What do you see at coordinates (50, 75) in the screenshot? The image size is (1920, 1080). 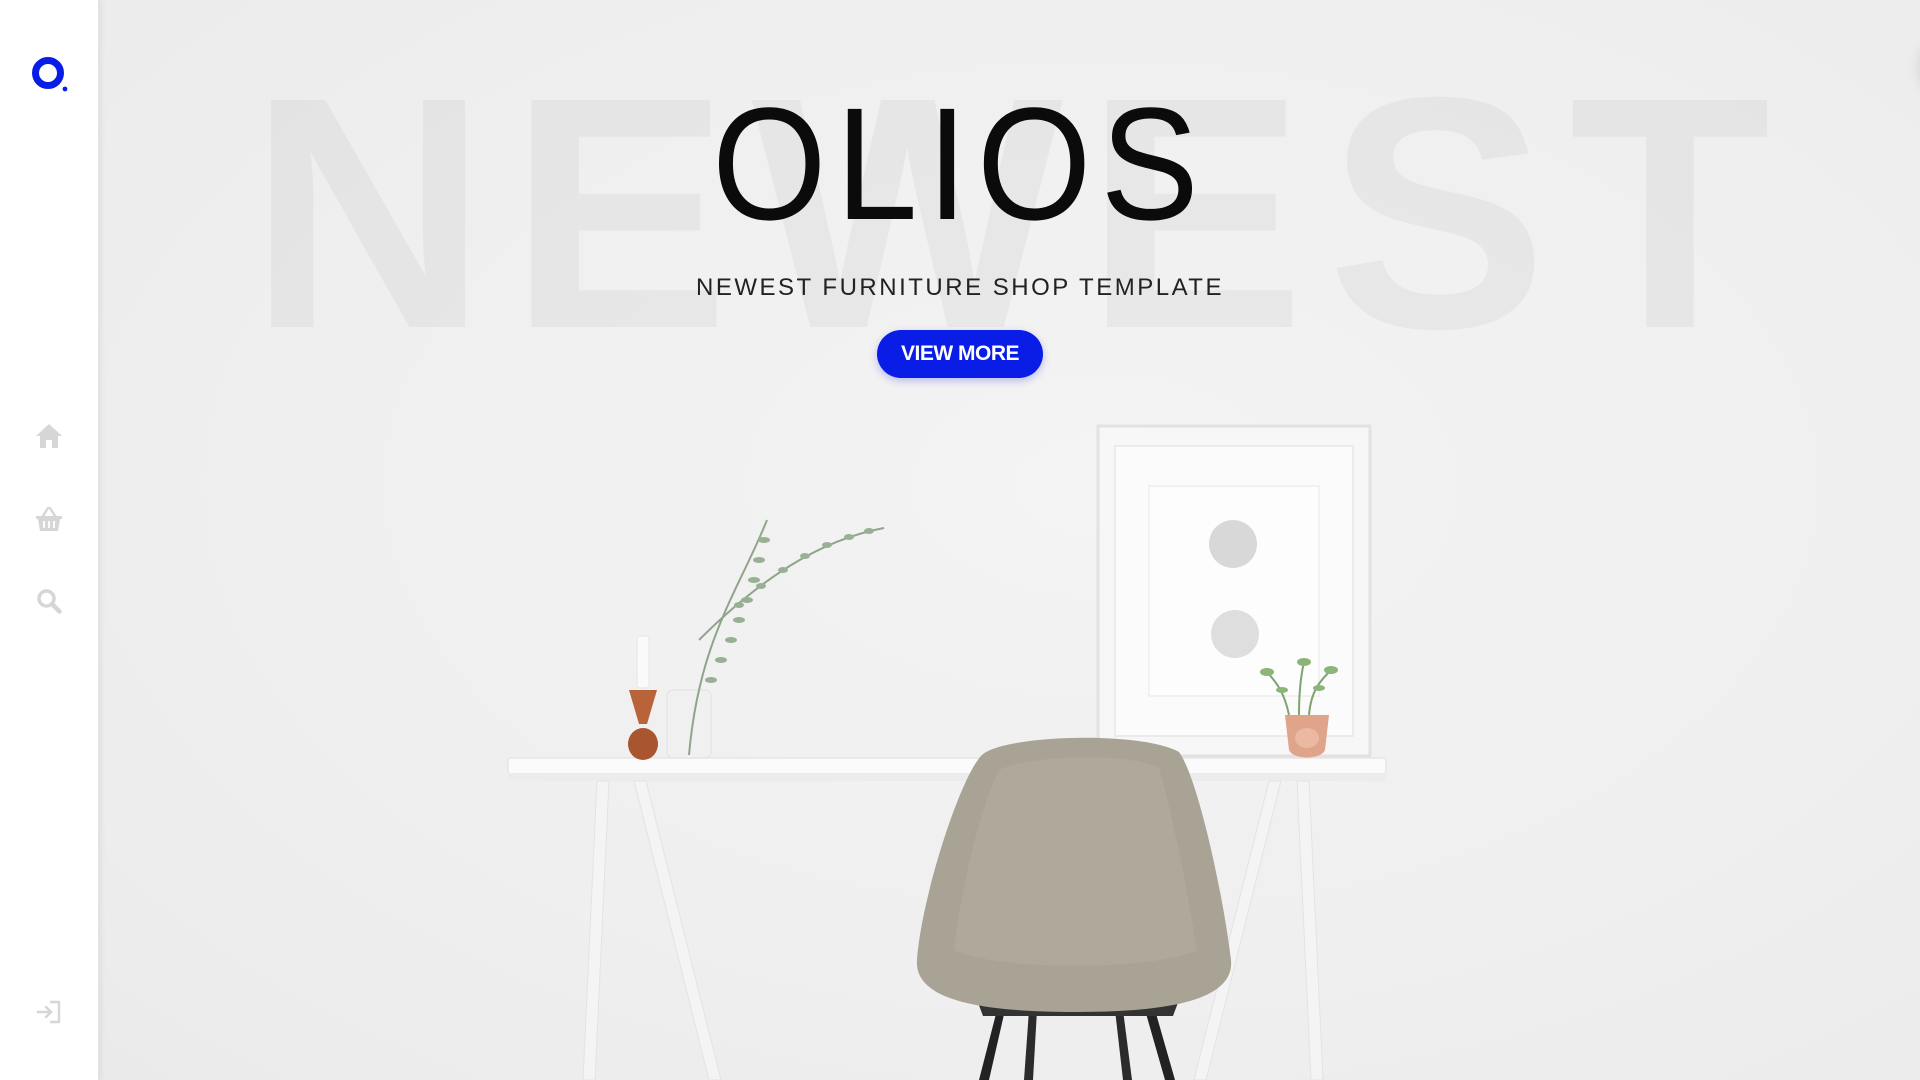 I see `olios-logo-icon` at bounding box center [50, 75].